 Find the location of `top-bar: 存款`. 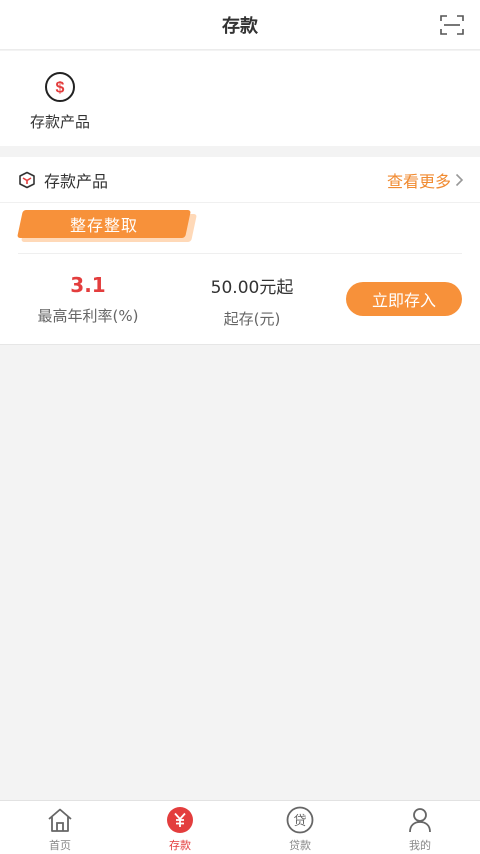

top-bar: 存款 is located at coordinates (240, 25).